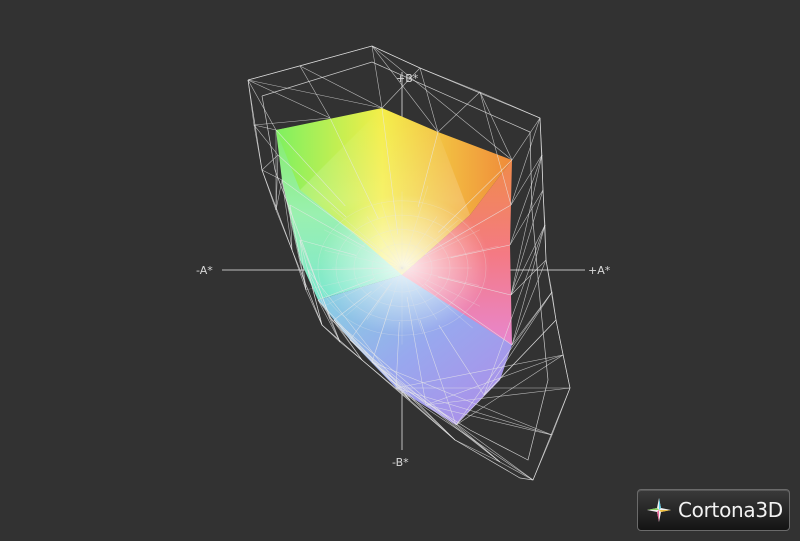 The image size is (800, 541). What do you see at coordinates (407, 78) in the screenshot?
I see `axis-label-plus-b: +B*` at bounding box center [407, 78].